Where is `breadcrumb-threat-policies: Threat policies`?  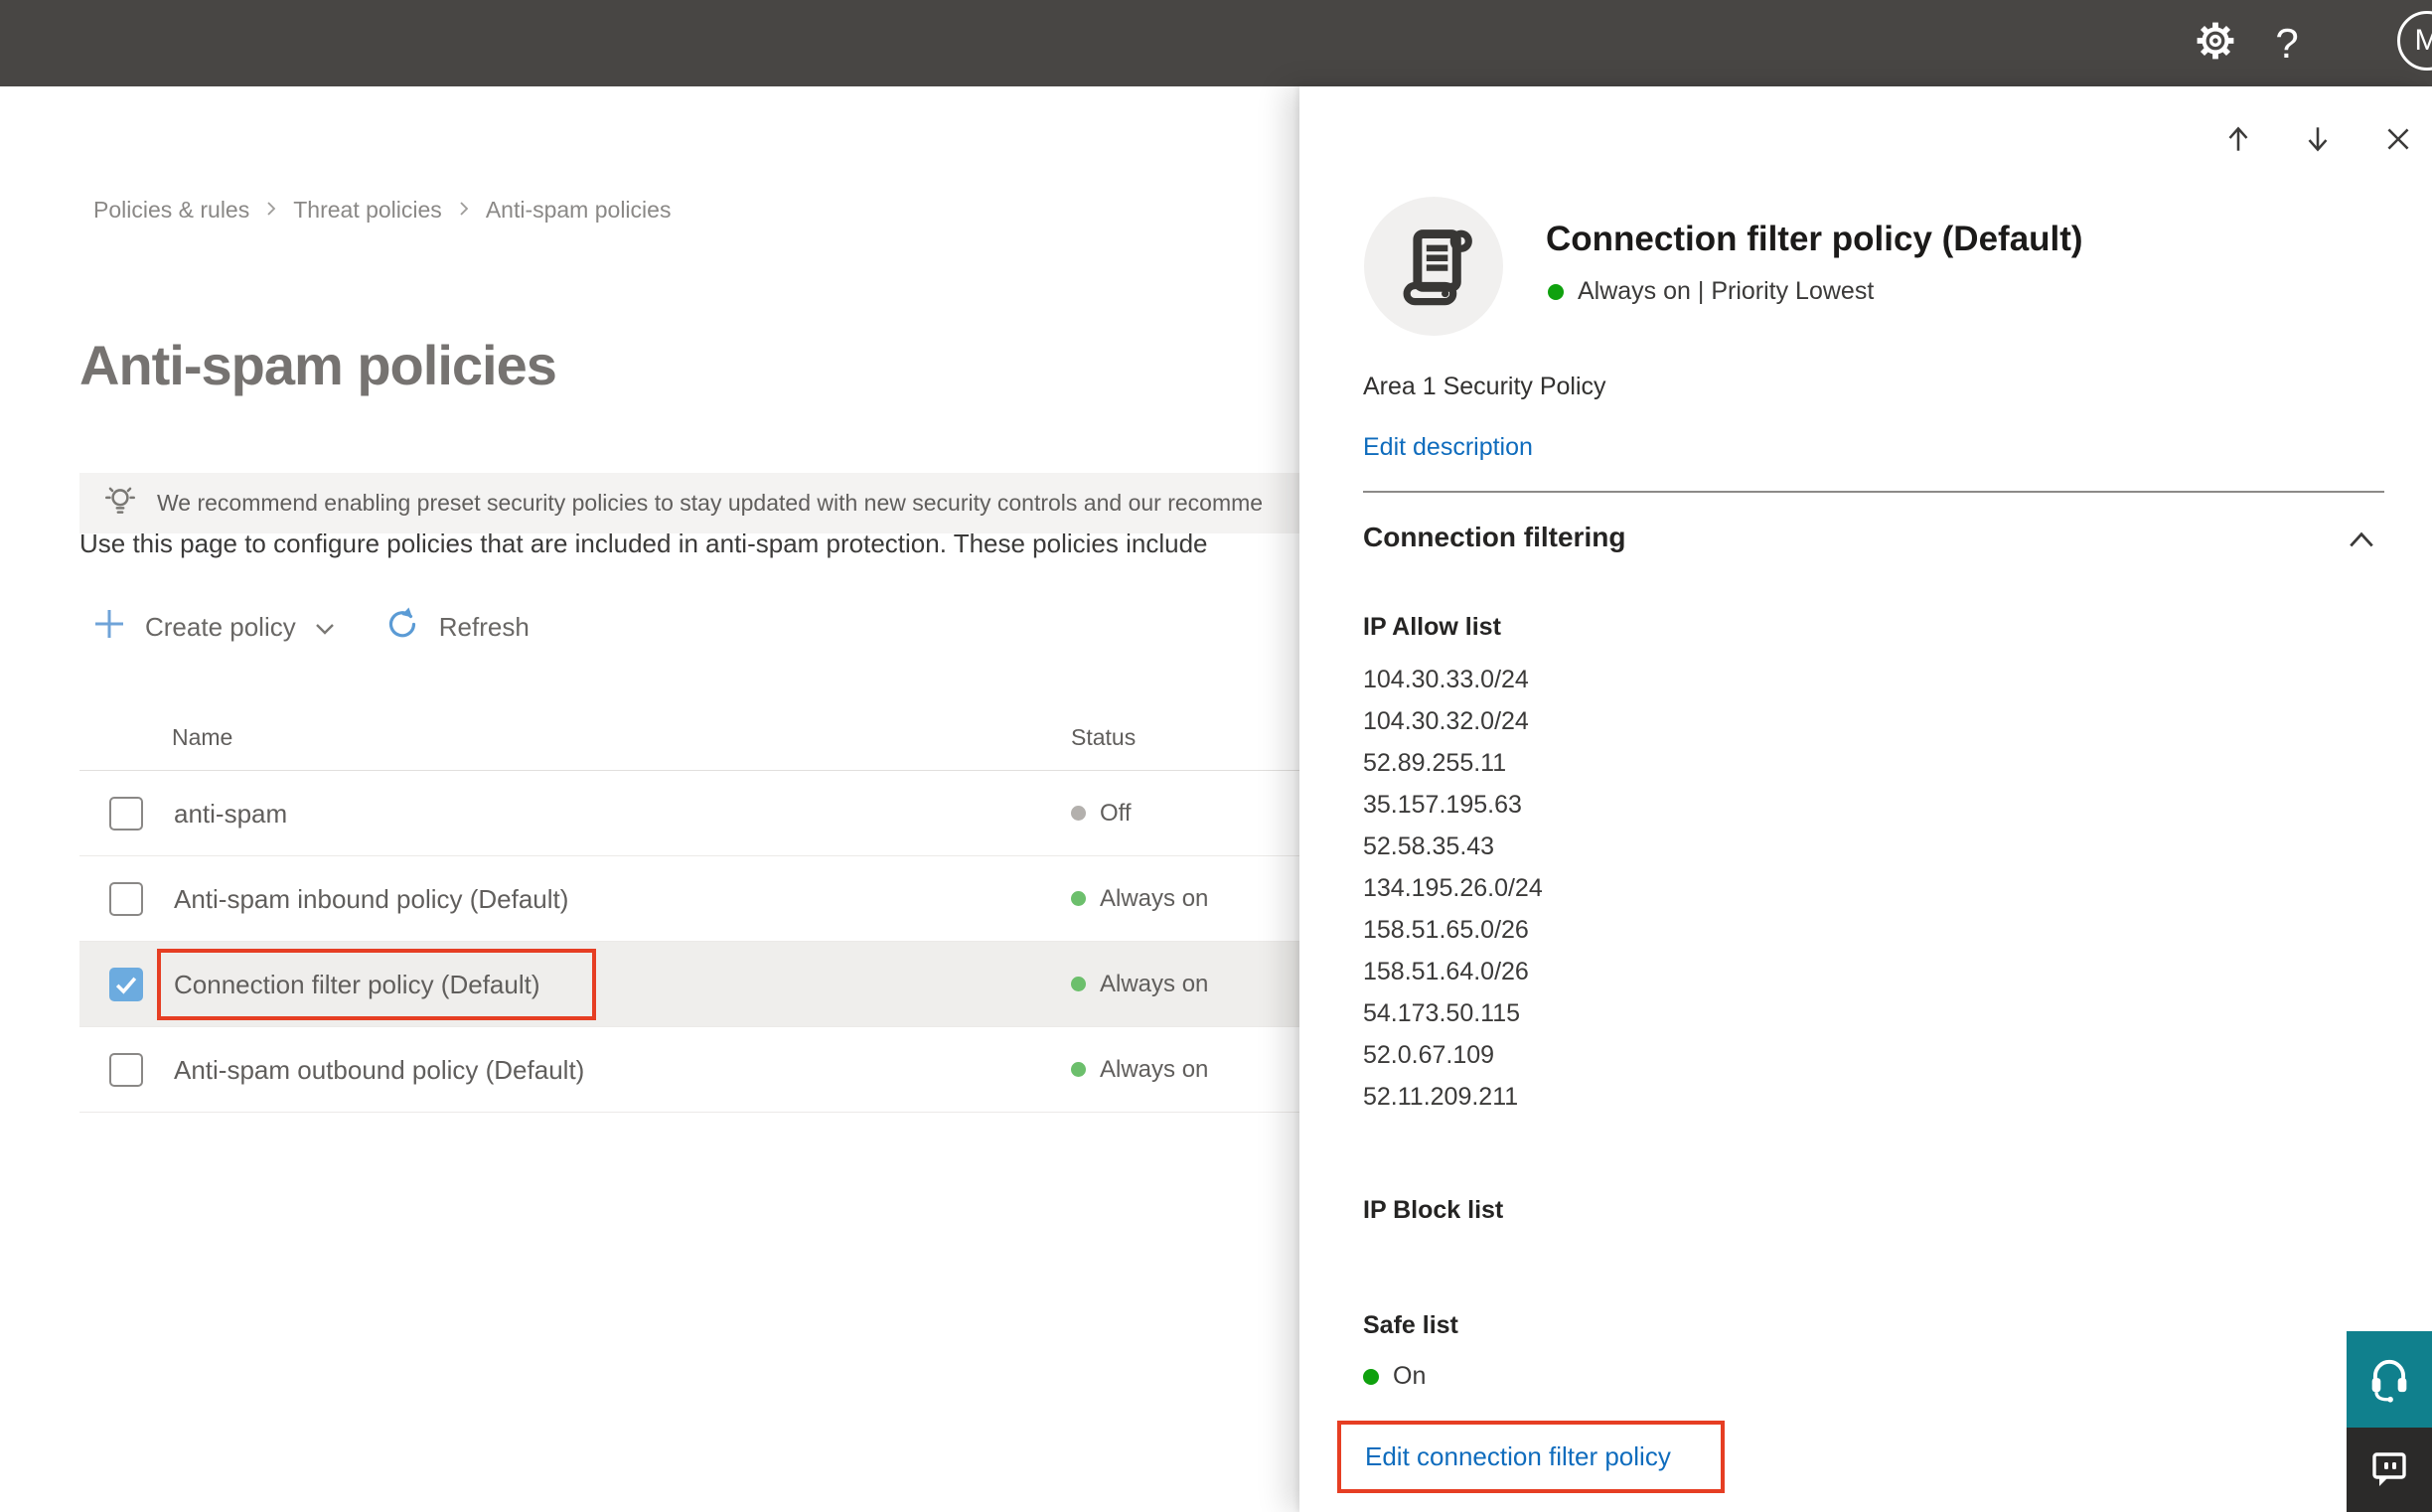
breadcrumb-threat-policies: Threat policies is located at coordinates (367, 210).